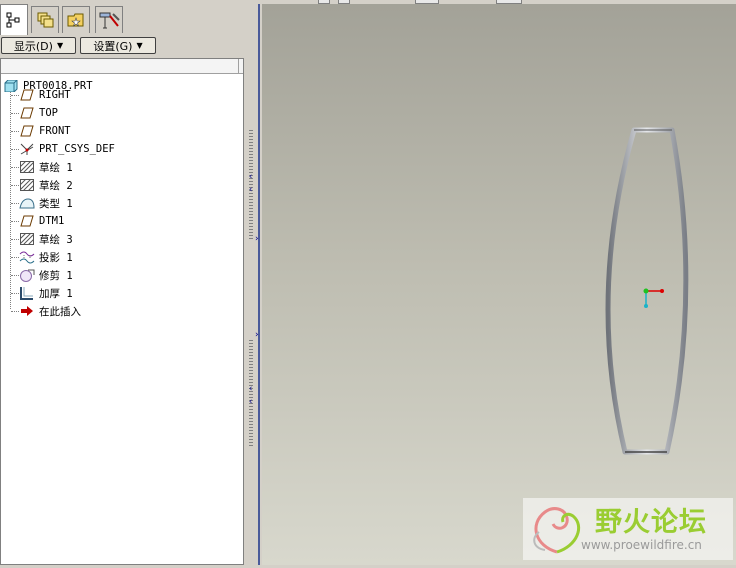  What do you see at coordinates (56, 185) in the screenshot?
I see `tree-item-label: 草绘 2` at bounding box center [56, 185].